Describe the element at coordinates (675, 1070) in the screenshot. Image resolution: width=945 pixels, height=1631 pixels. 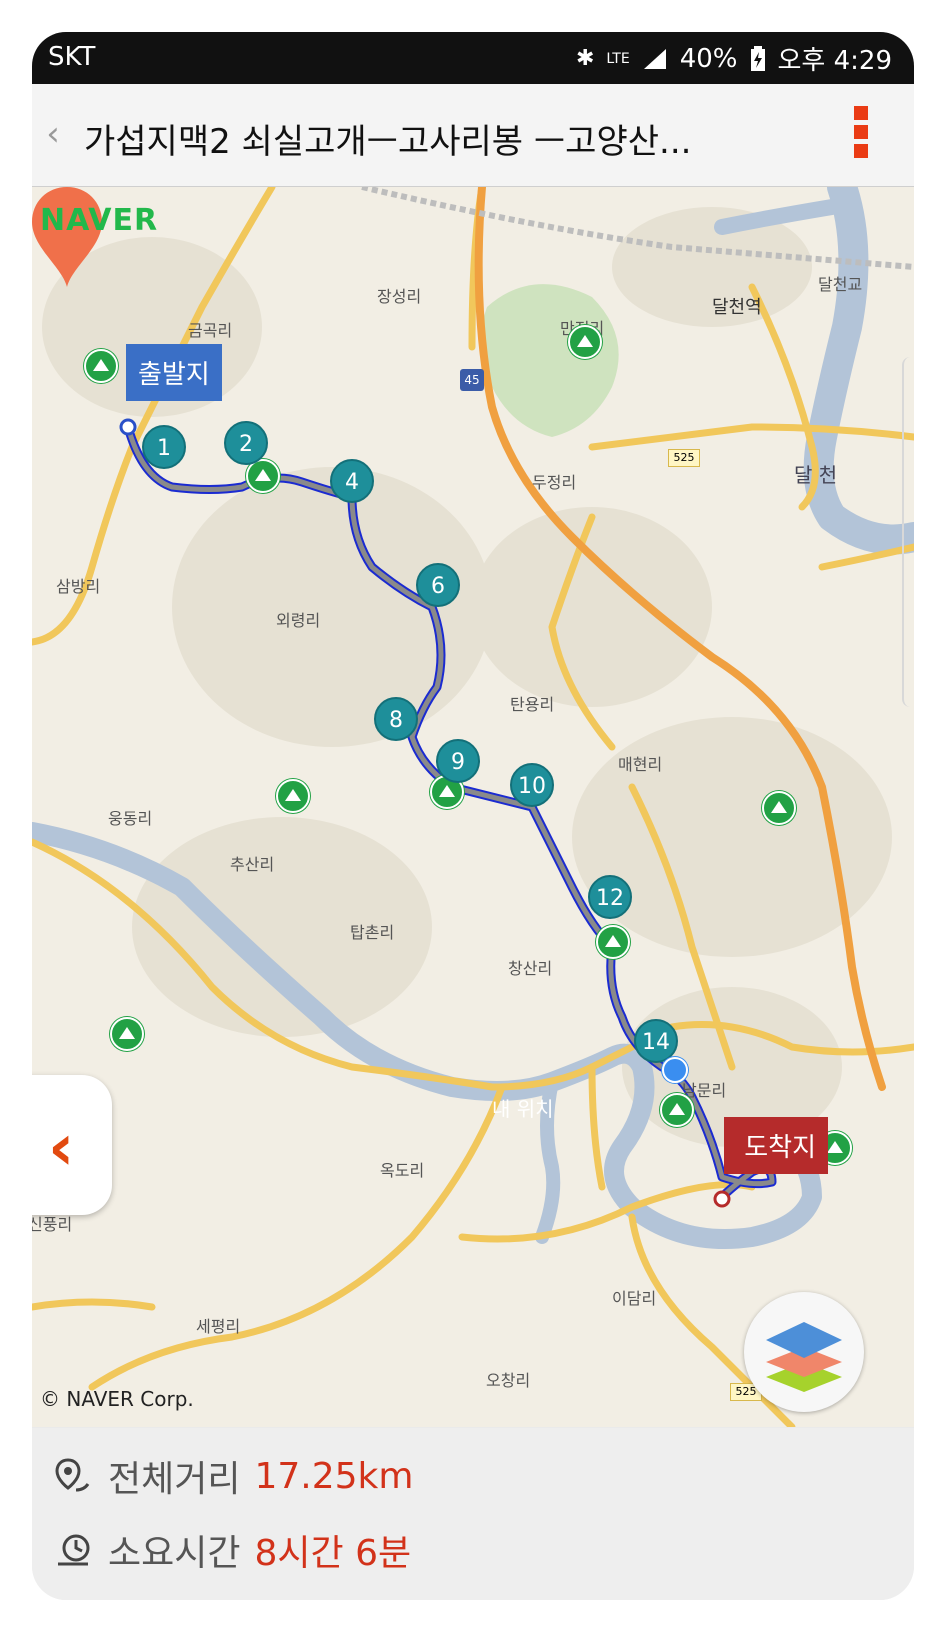
I see `gps-dot` at that location.